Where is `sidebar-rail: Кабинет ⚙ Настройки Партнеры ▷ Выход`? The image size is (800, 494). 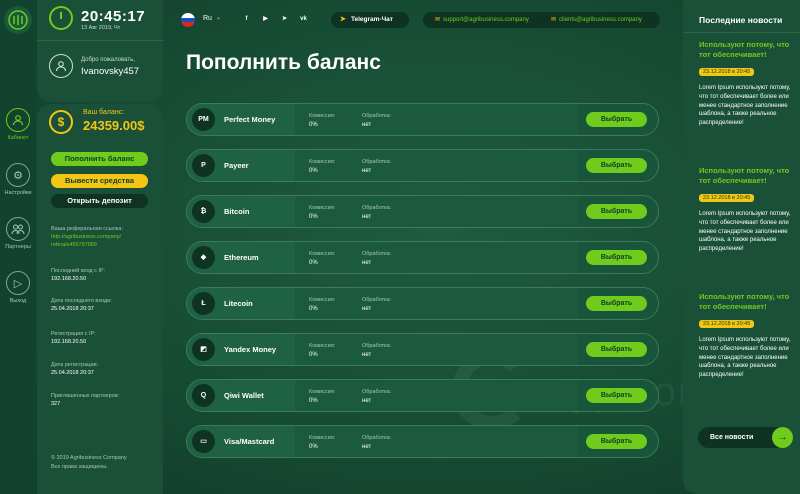
sidebar-rail: Кабинет ⚙ Настройки Партнеры ▷ Выход is located at coordinates (18, 247).